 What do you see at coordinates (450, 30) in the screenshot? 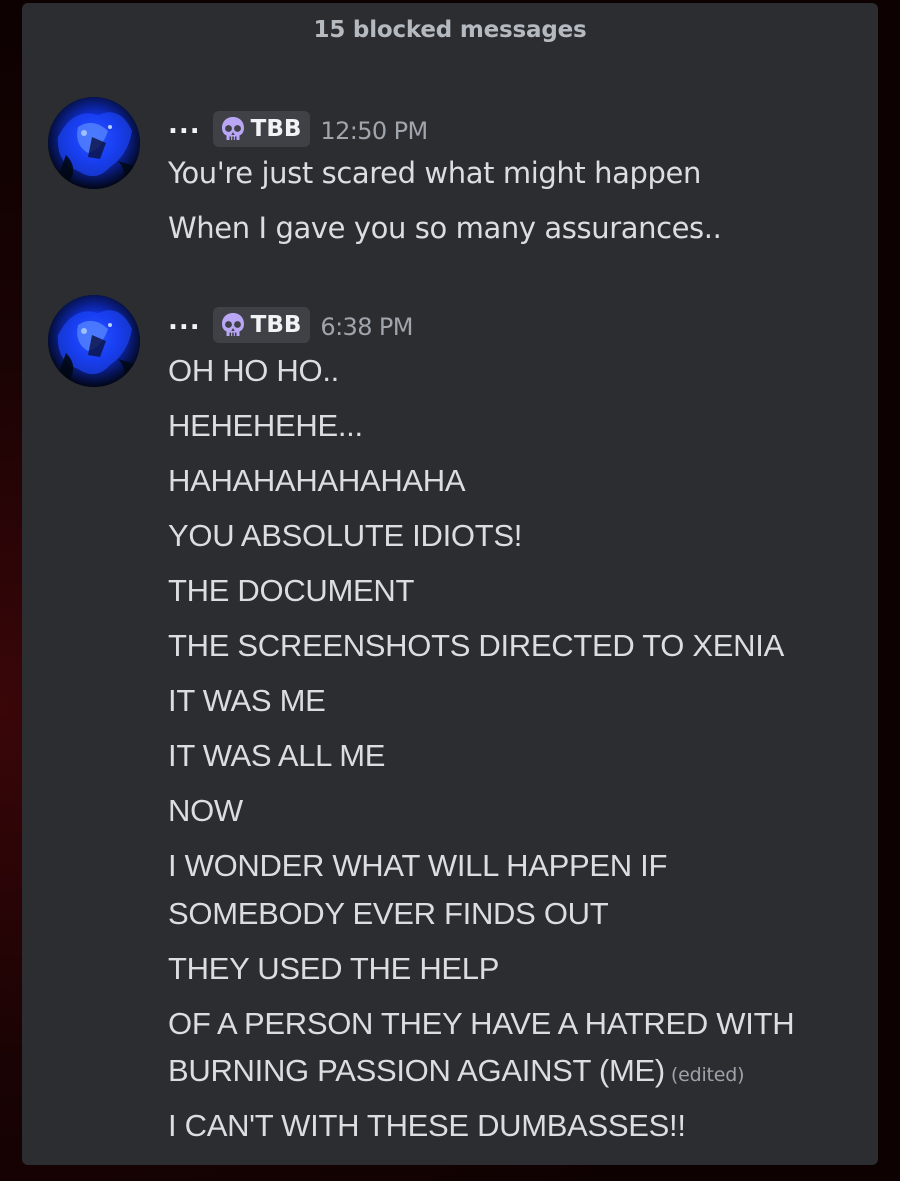
I see `blocked-messages-notice: 15 blocked messages` at bounding box center [450, 30].